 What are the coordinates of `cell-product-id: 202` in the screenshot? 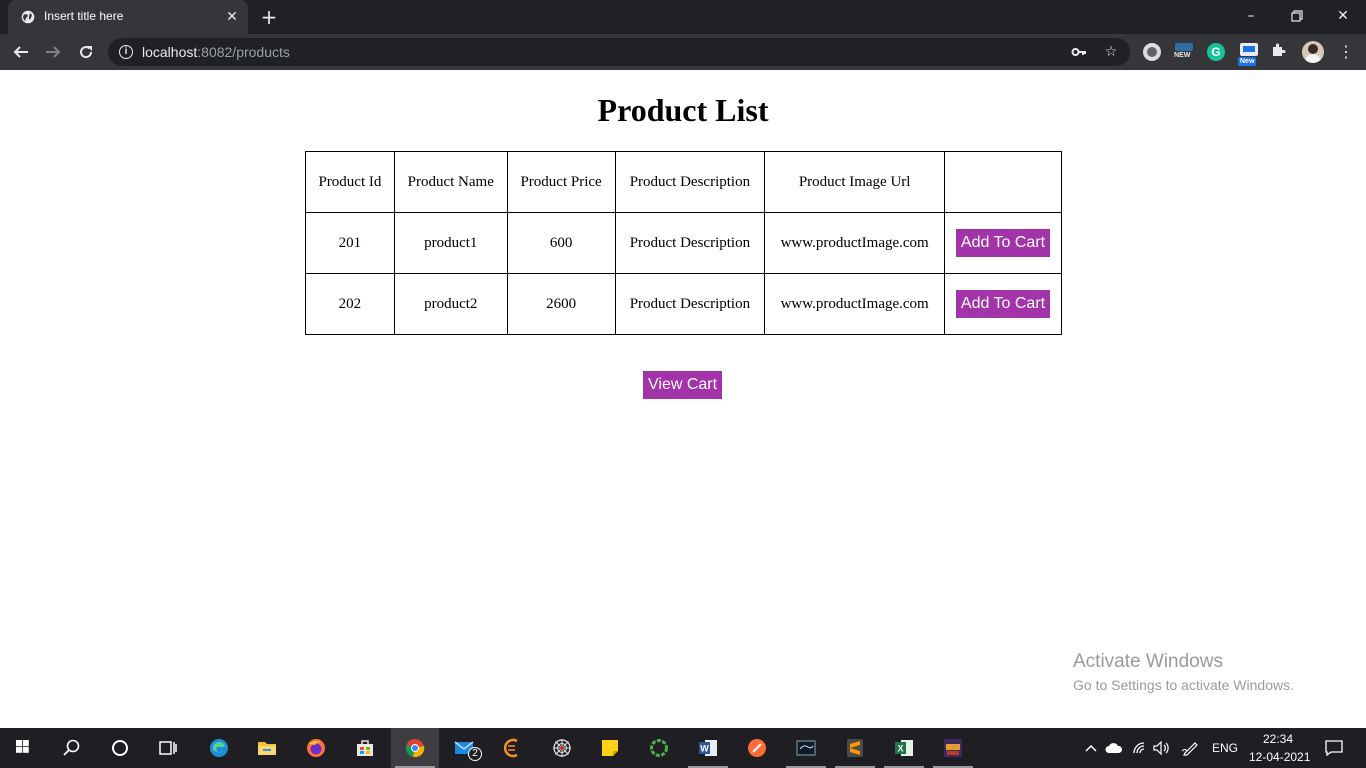 It's located at (350, 304).